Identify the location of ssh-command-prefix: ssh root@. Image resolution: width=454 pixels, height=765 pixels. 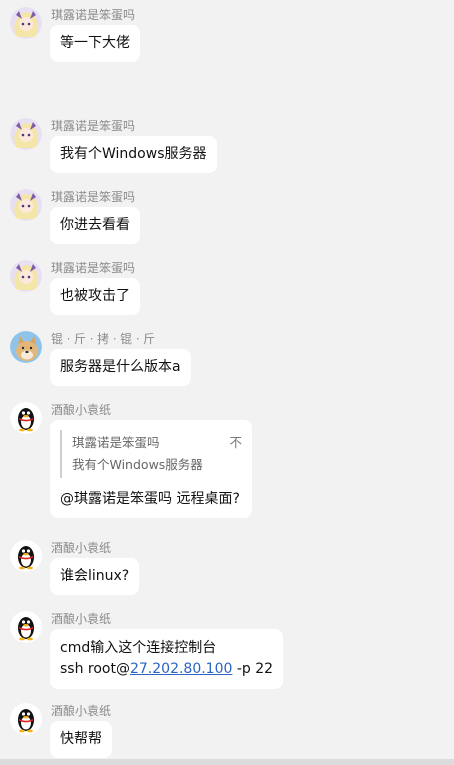
(95, 669).